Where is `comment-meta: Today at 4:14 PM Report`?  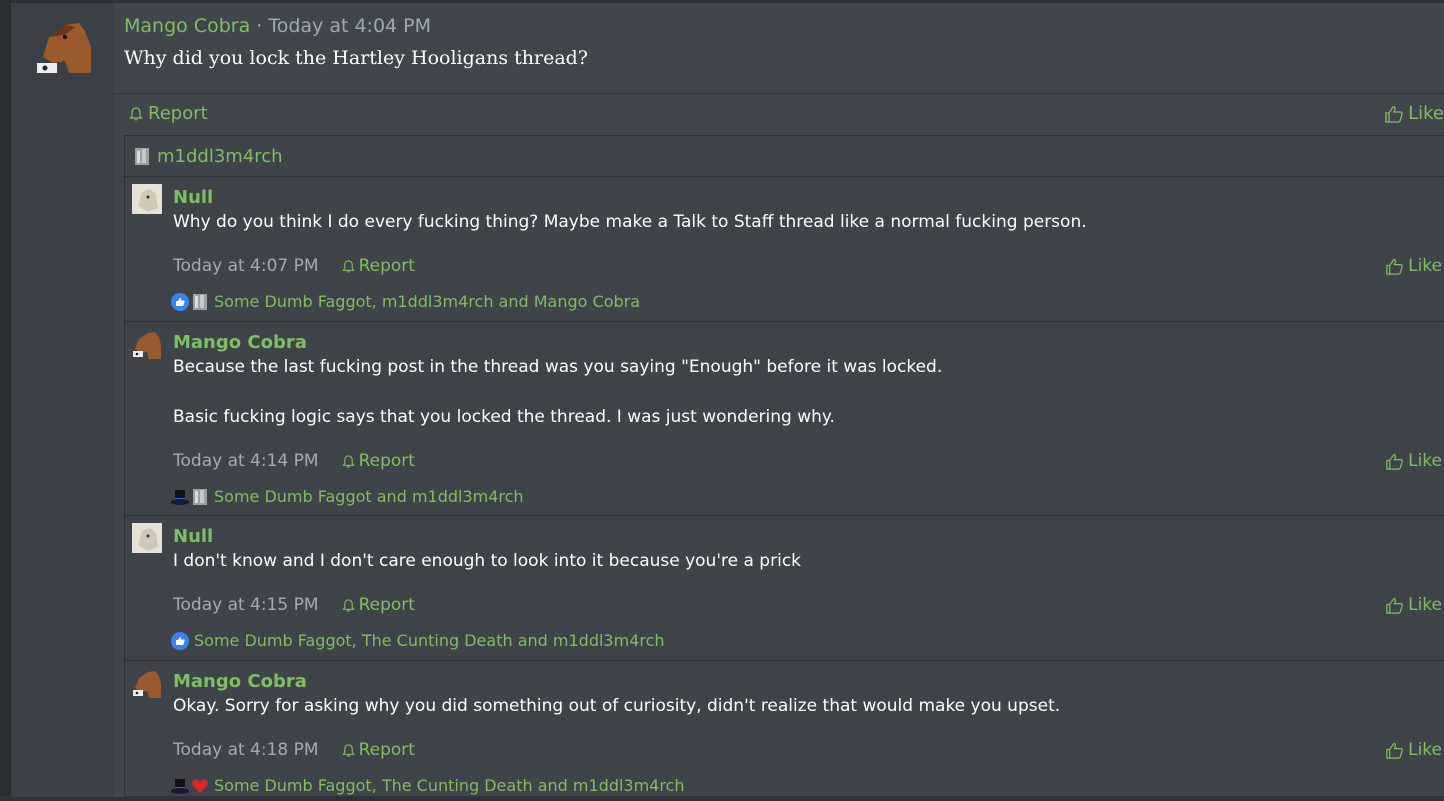
comment-meta: Today at 4:14 PM Report is located at coordinates (294, 461).